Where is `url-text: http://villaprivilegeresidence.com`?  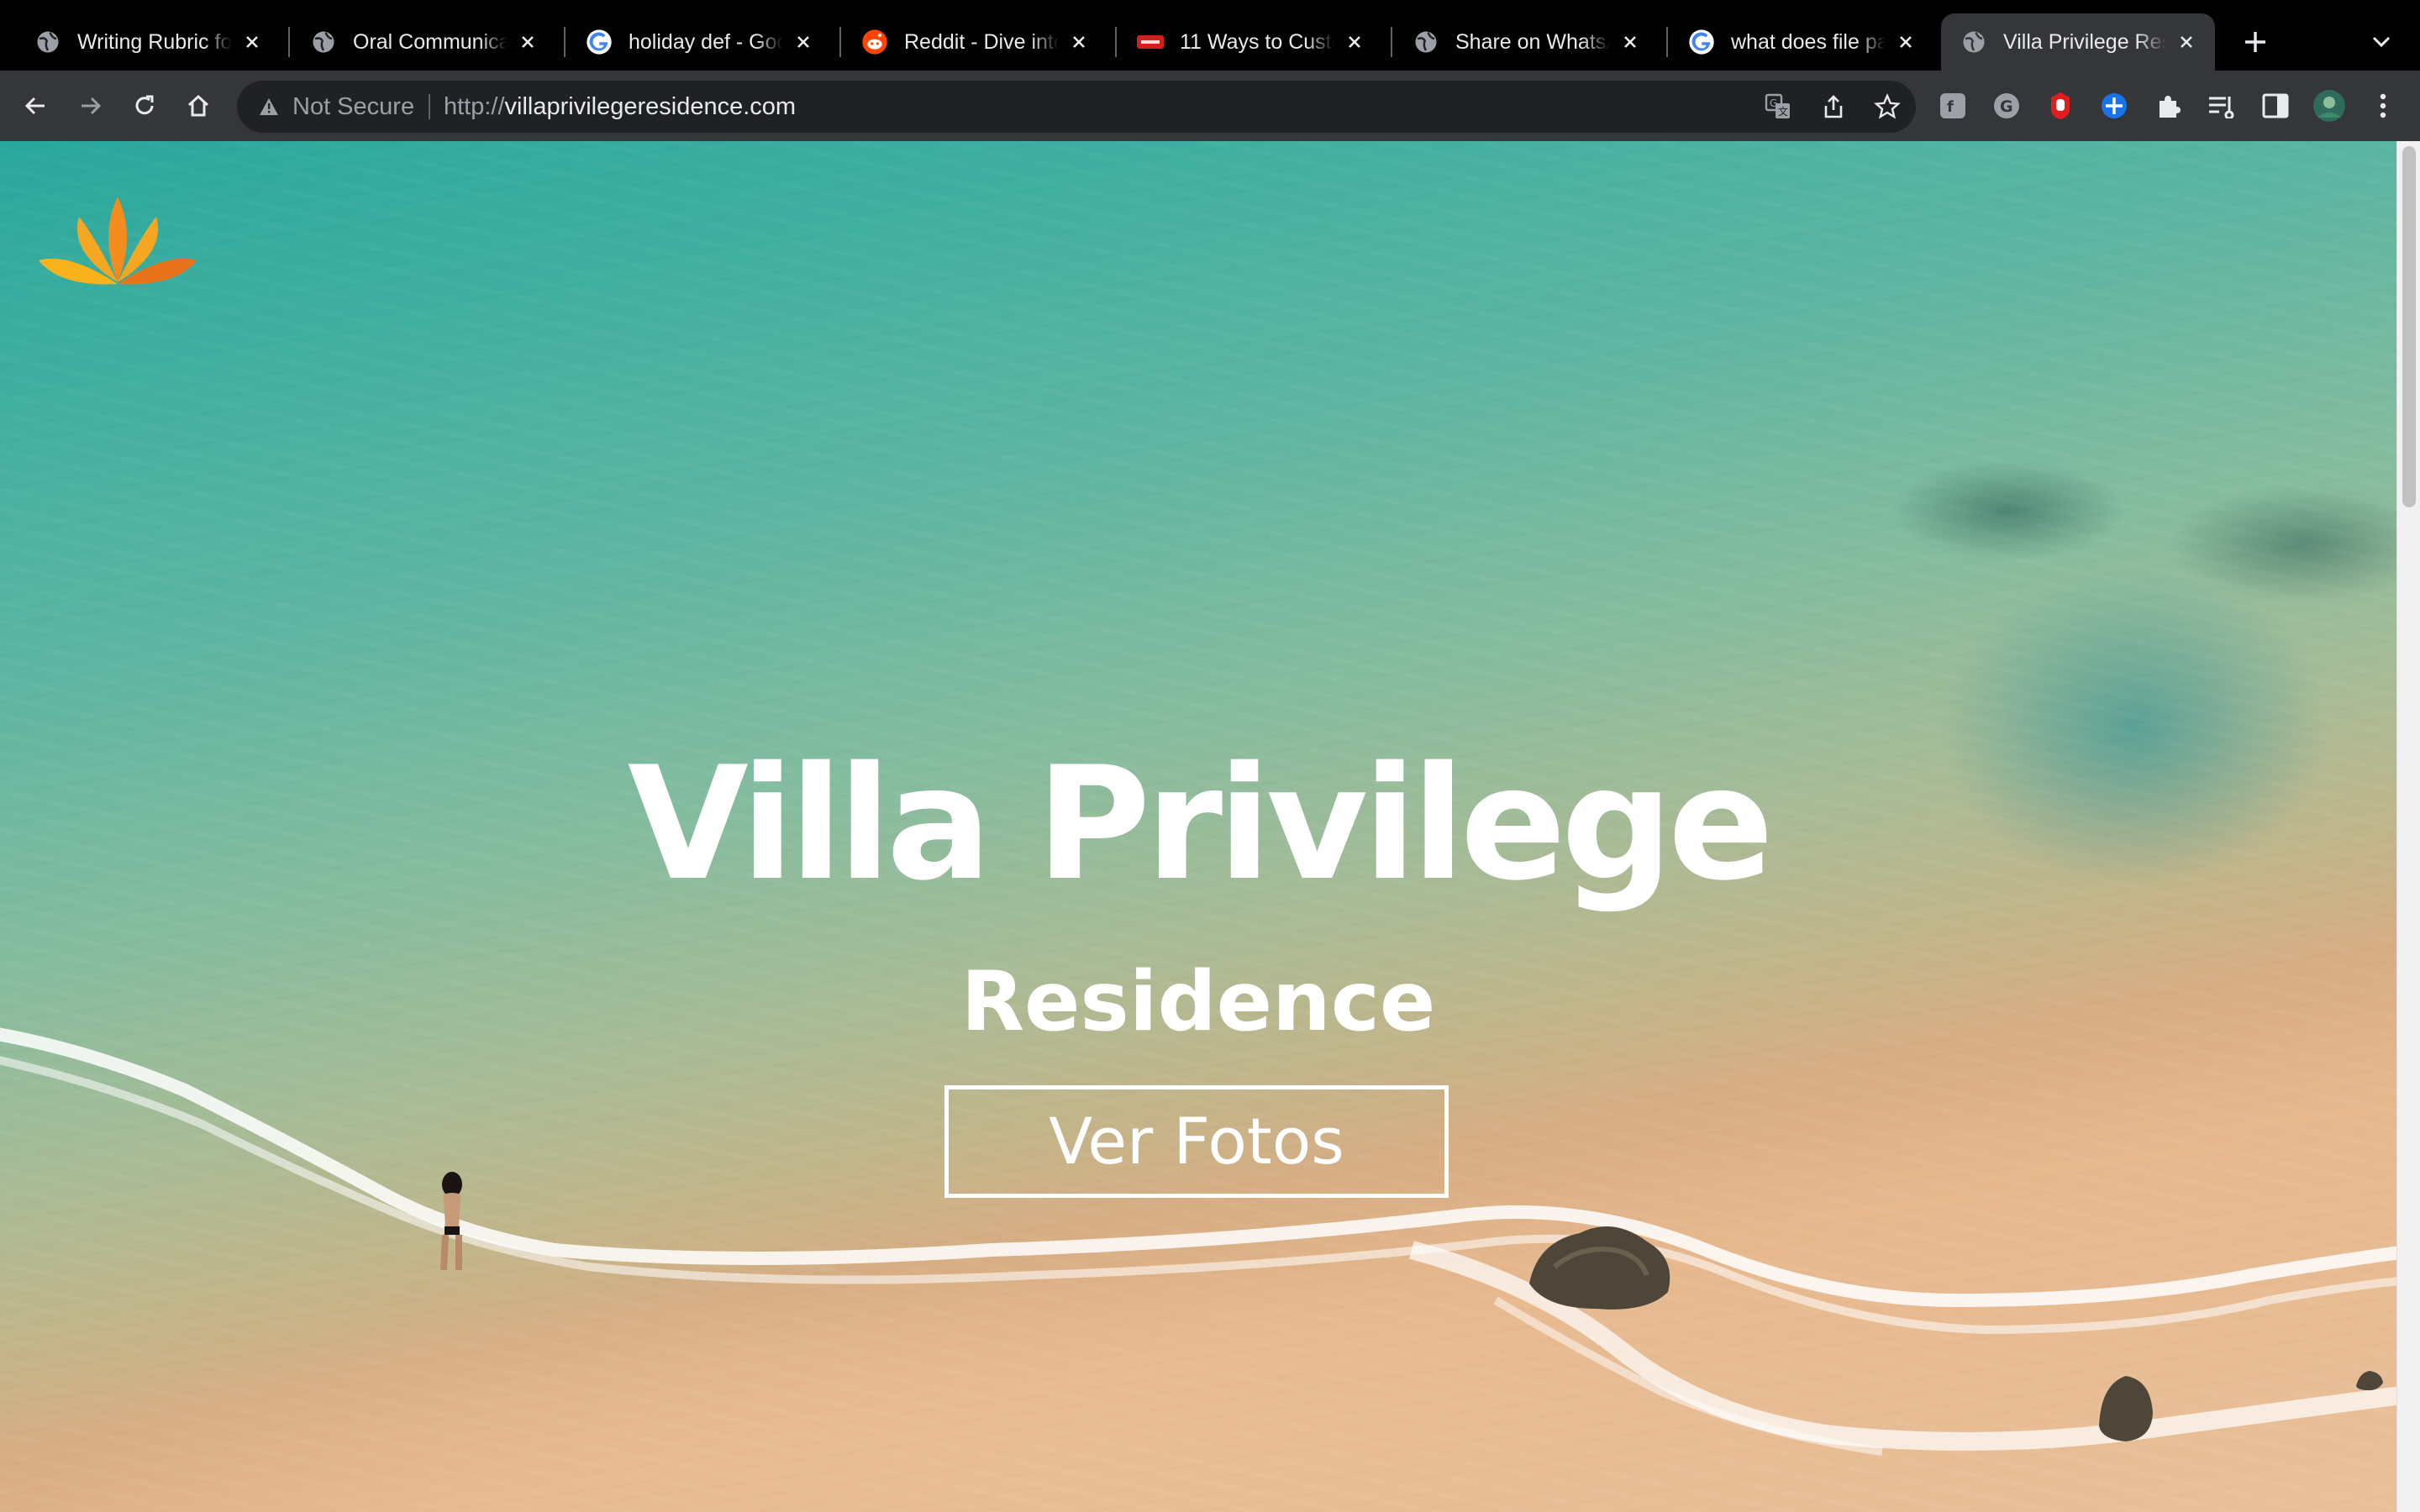
url-text: http://villaprivilegeresidence.com is located at coordinates (620, 107).